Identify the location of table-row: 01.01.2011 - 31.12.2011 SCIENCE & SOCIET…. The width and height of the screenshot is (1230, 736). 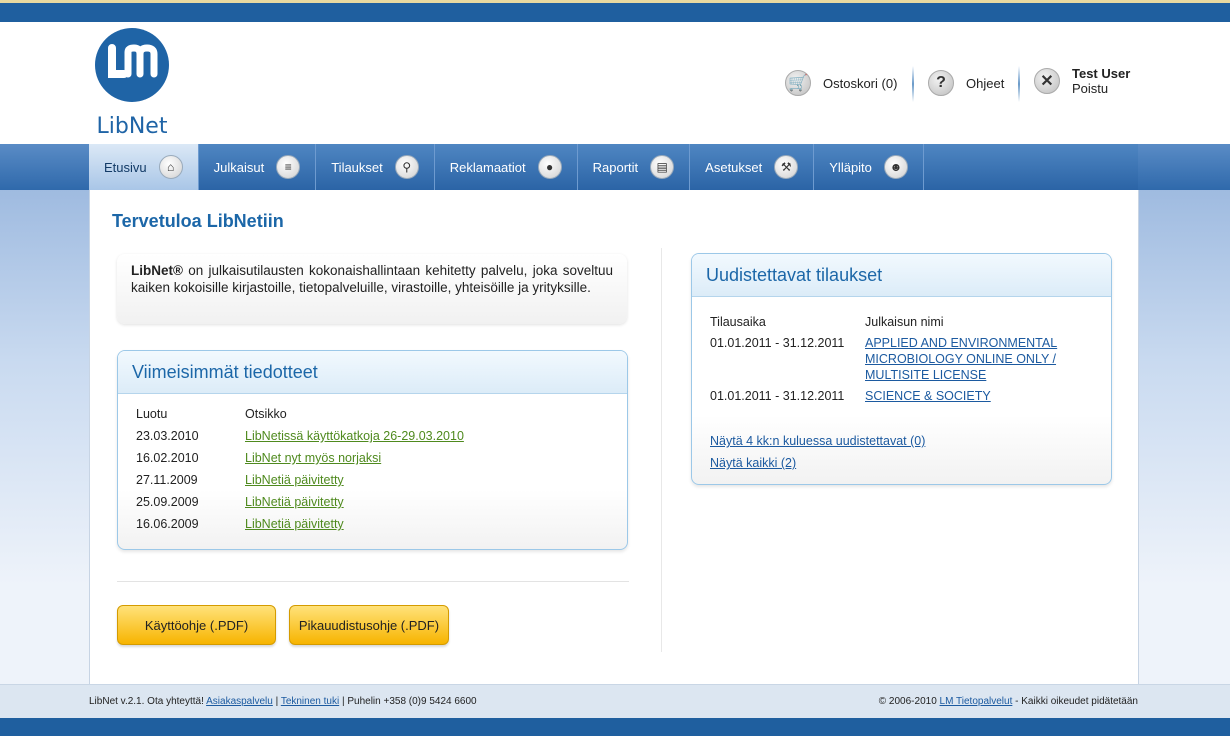
(892, 398).